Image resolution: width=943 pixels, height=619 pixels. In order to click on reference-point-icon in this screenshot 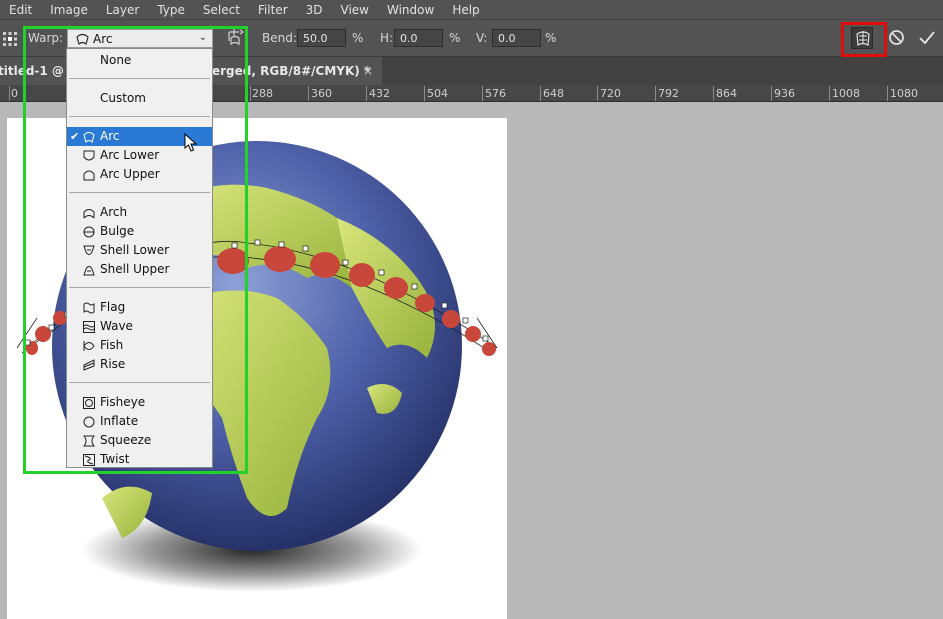, I will do `click(10, 39)`.